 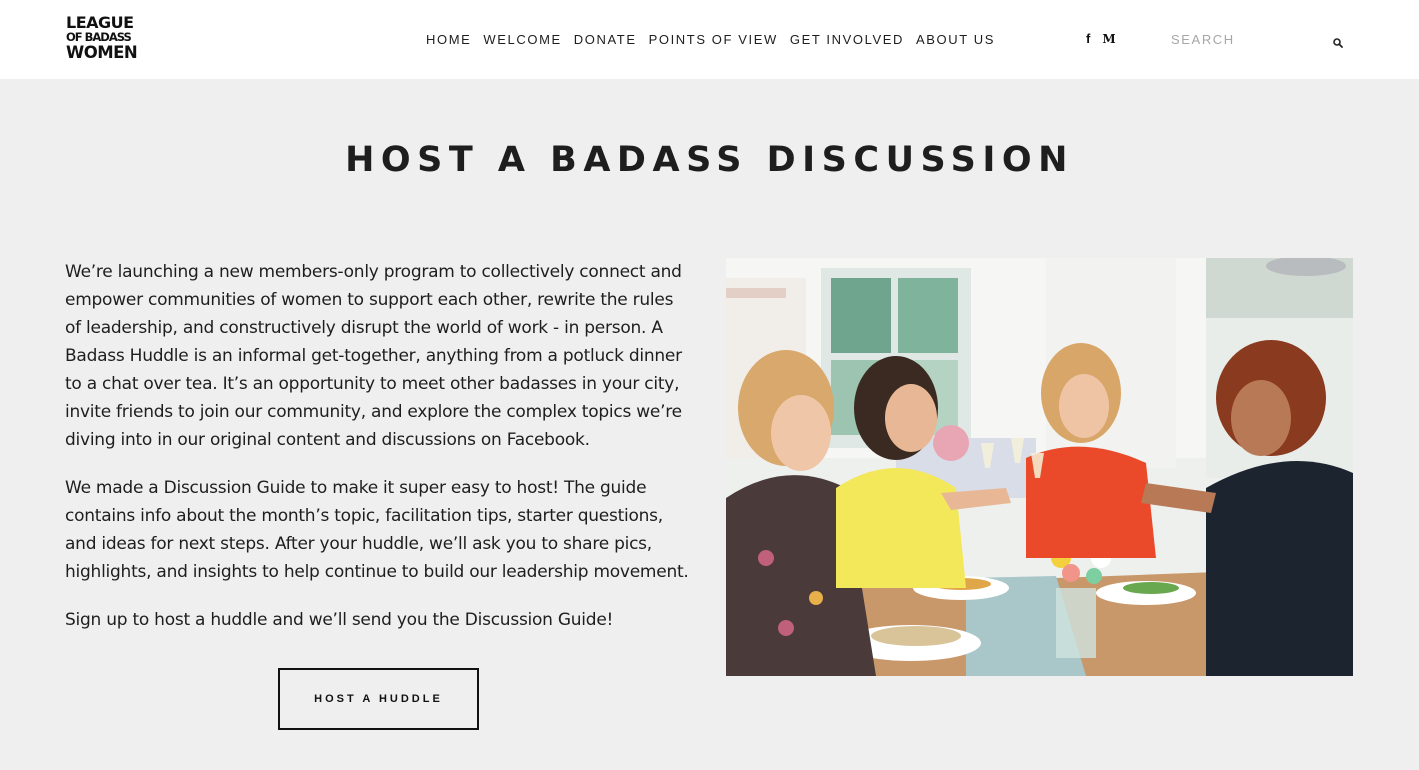 I want to click on search-icon, so click(x=1338, y=41).